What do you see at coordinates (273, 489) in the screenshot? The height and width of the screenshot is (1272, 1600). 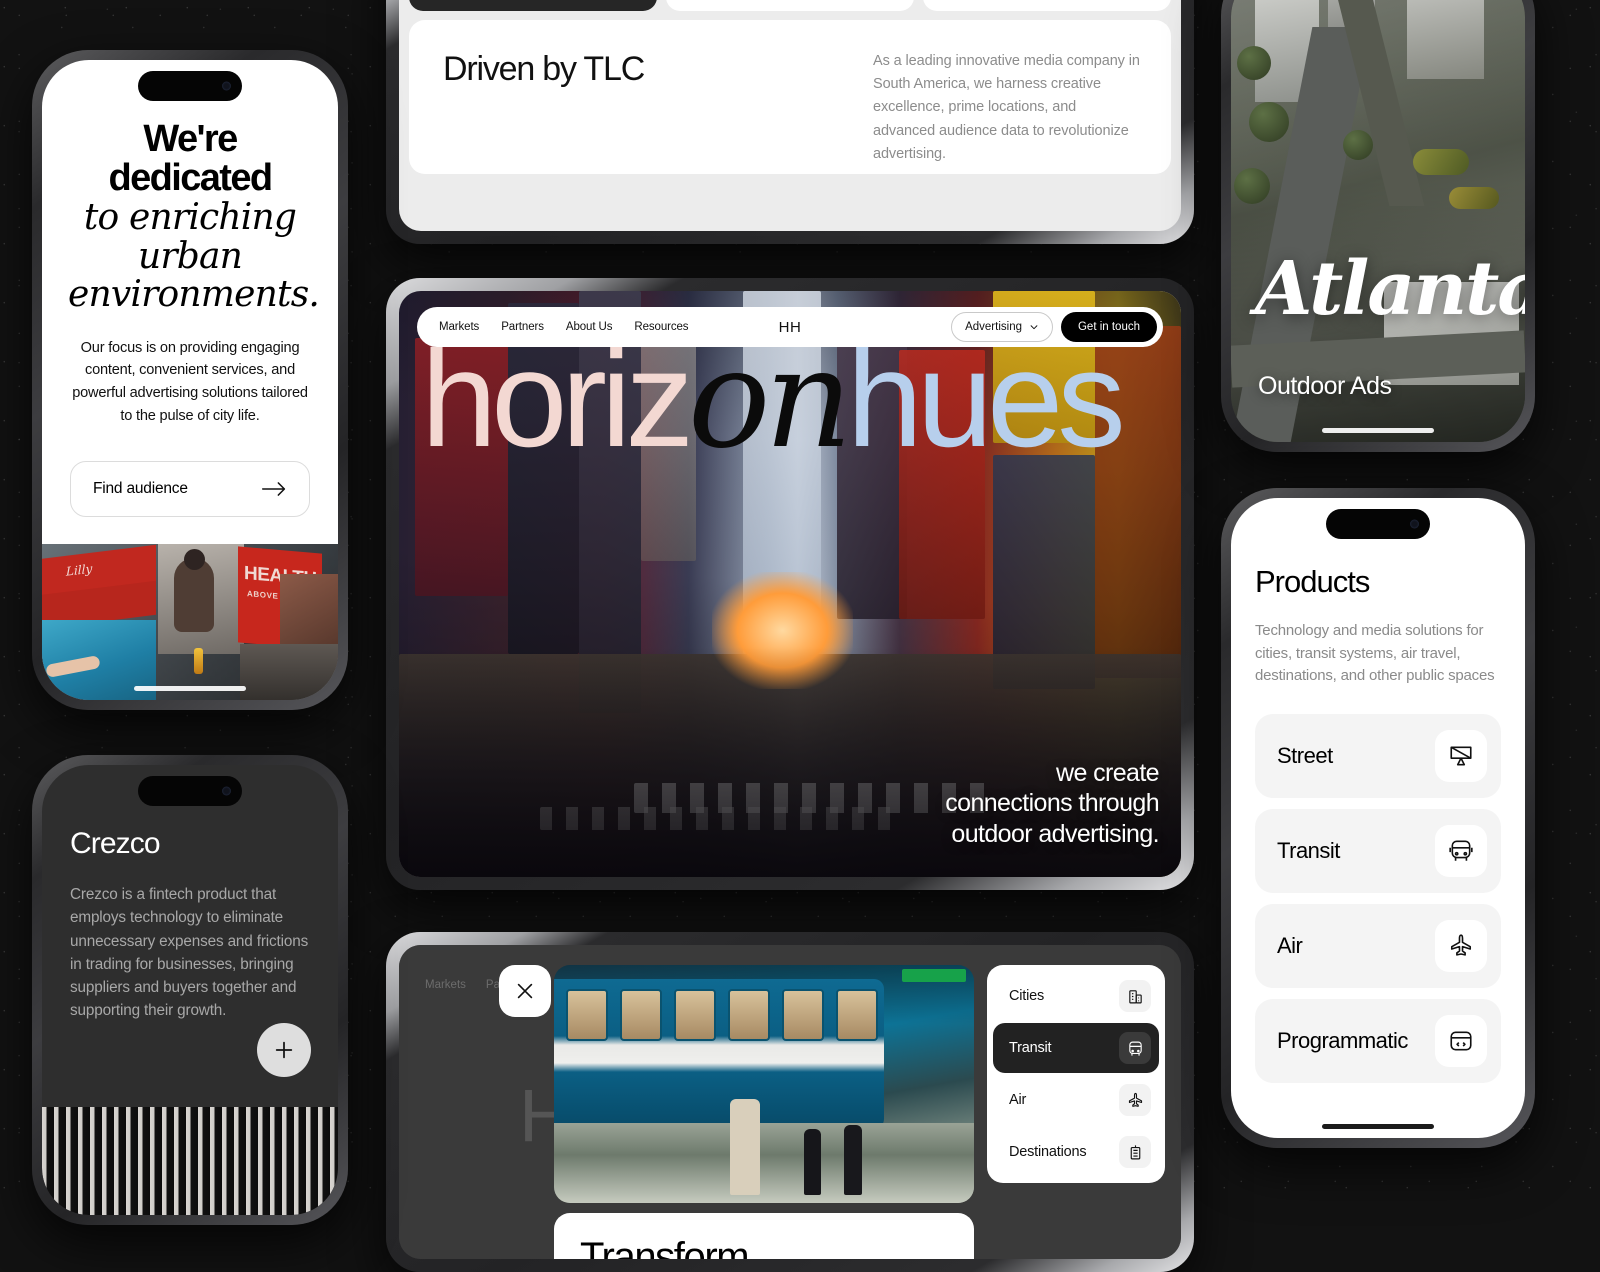 I see `arrow-right-icon` at bounding box center [273, 489].